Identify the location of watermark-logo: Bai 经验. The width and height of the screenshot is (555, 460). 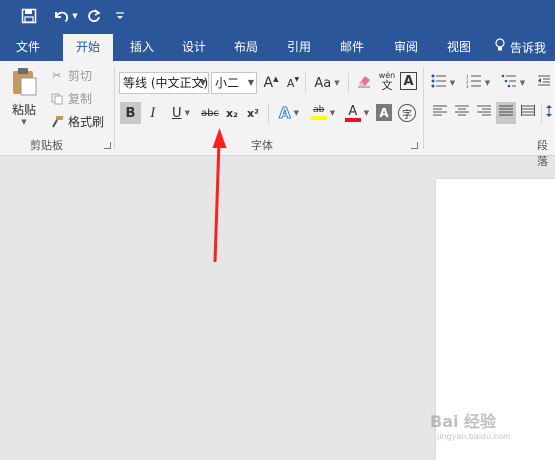
(463, 421).